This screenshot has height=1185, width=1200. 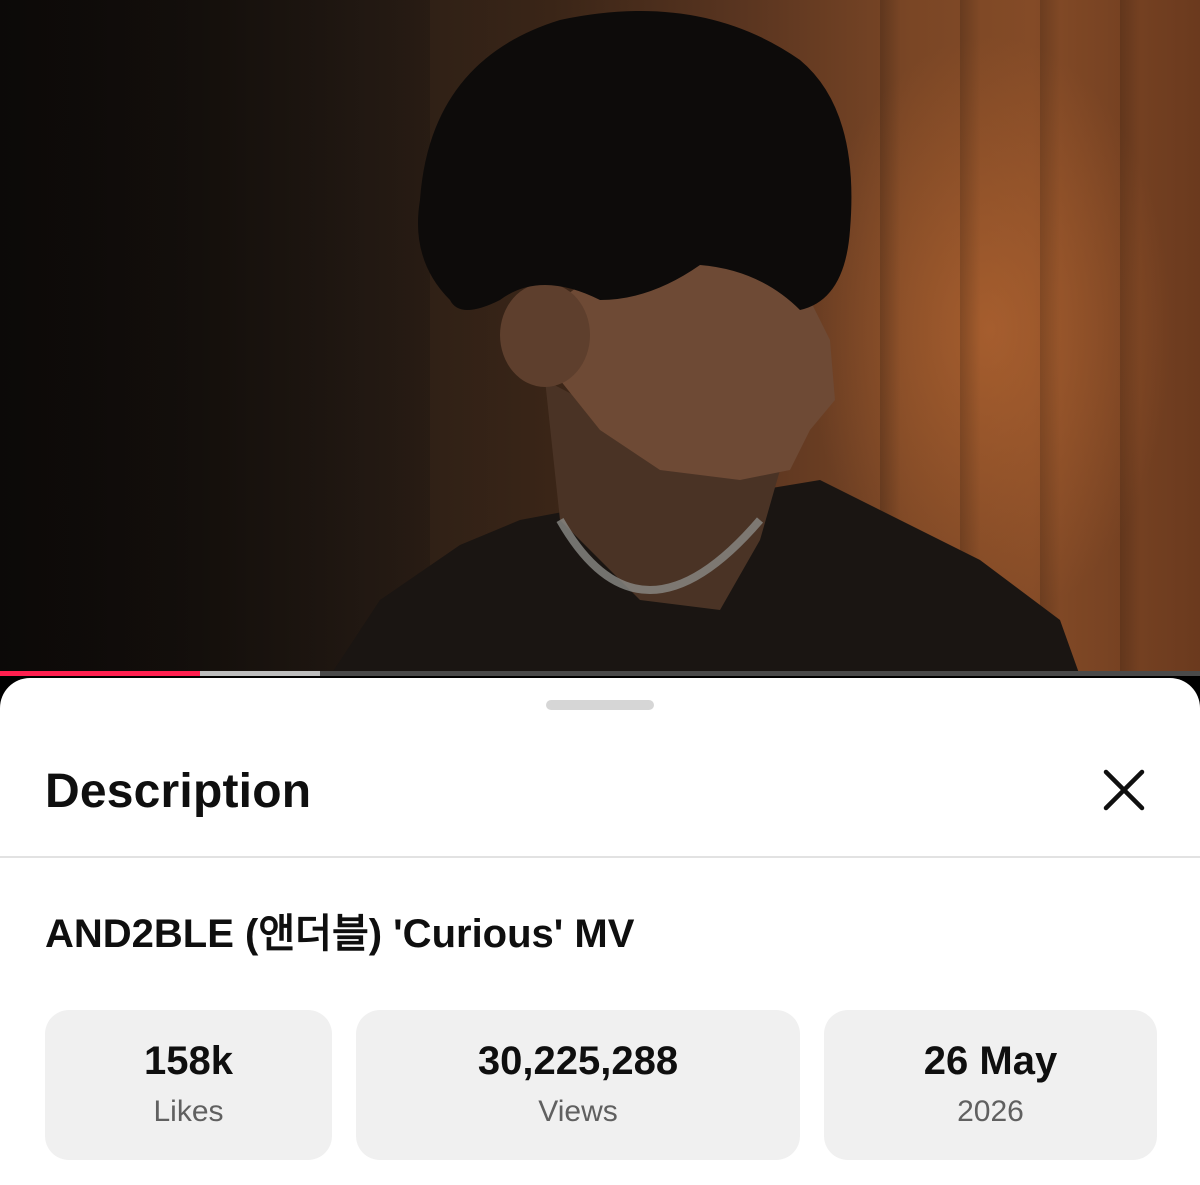 What do you see at coordinates (188, 1111) in the screenshot?
I see `likes-label: Likes` at bounding box center [188, 1111].